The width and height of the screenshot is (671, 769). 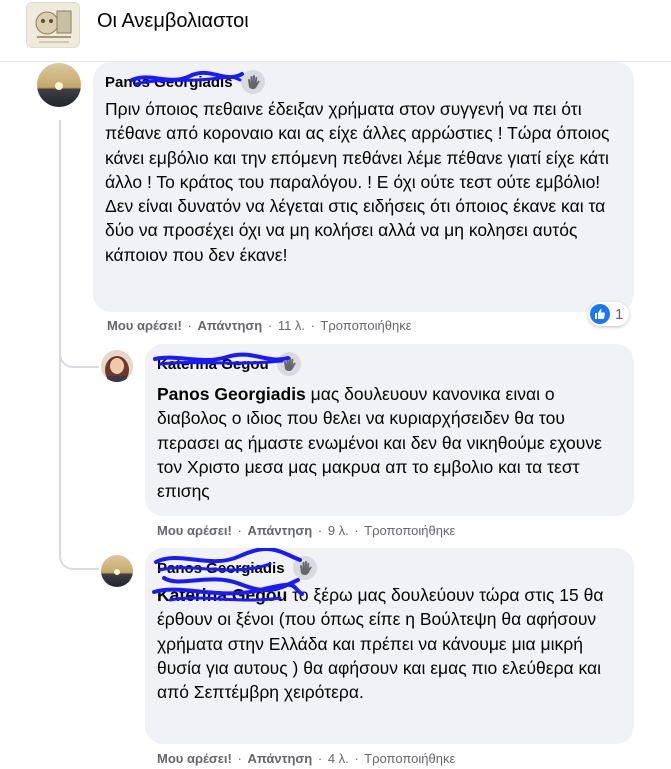 I want to click on group-header: Οι Ανεμβολιαστοι, so click(x=335, y=31).